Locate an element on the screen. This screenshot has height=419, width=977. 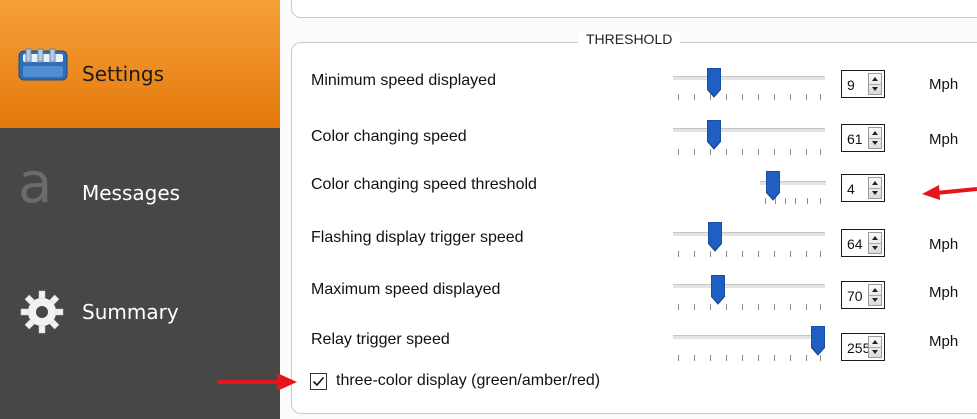
max-speed-spinbox: 70 is located at coordinates (863, 295).